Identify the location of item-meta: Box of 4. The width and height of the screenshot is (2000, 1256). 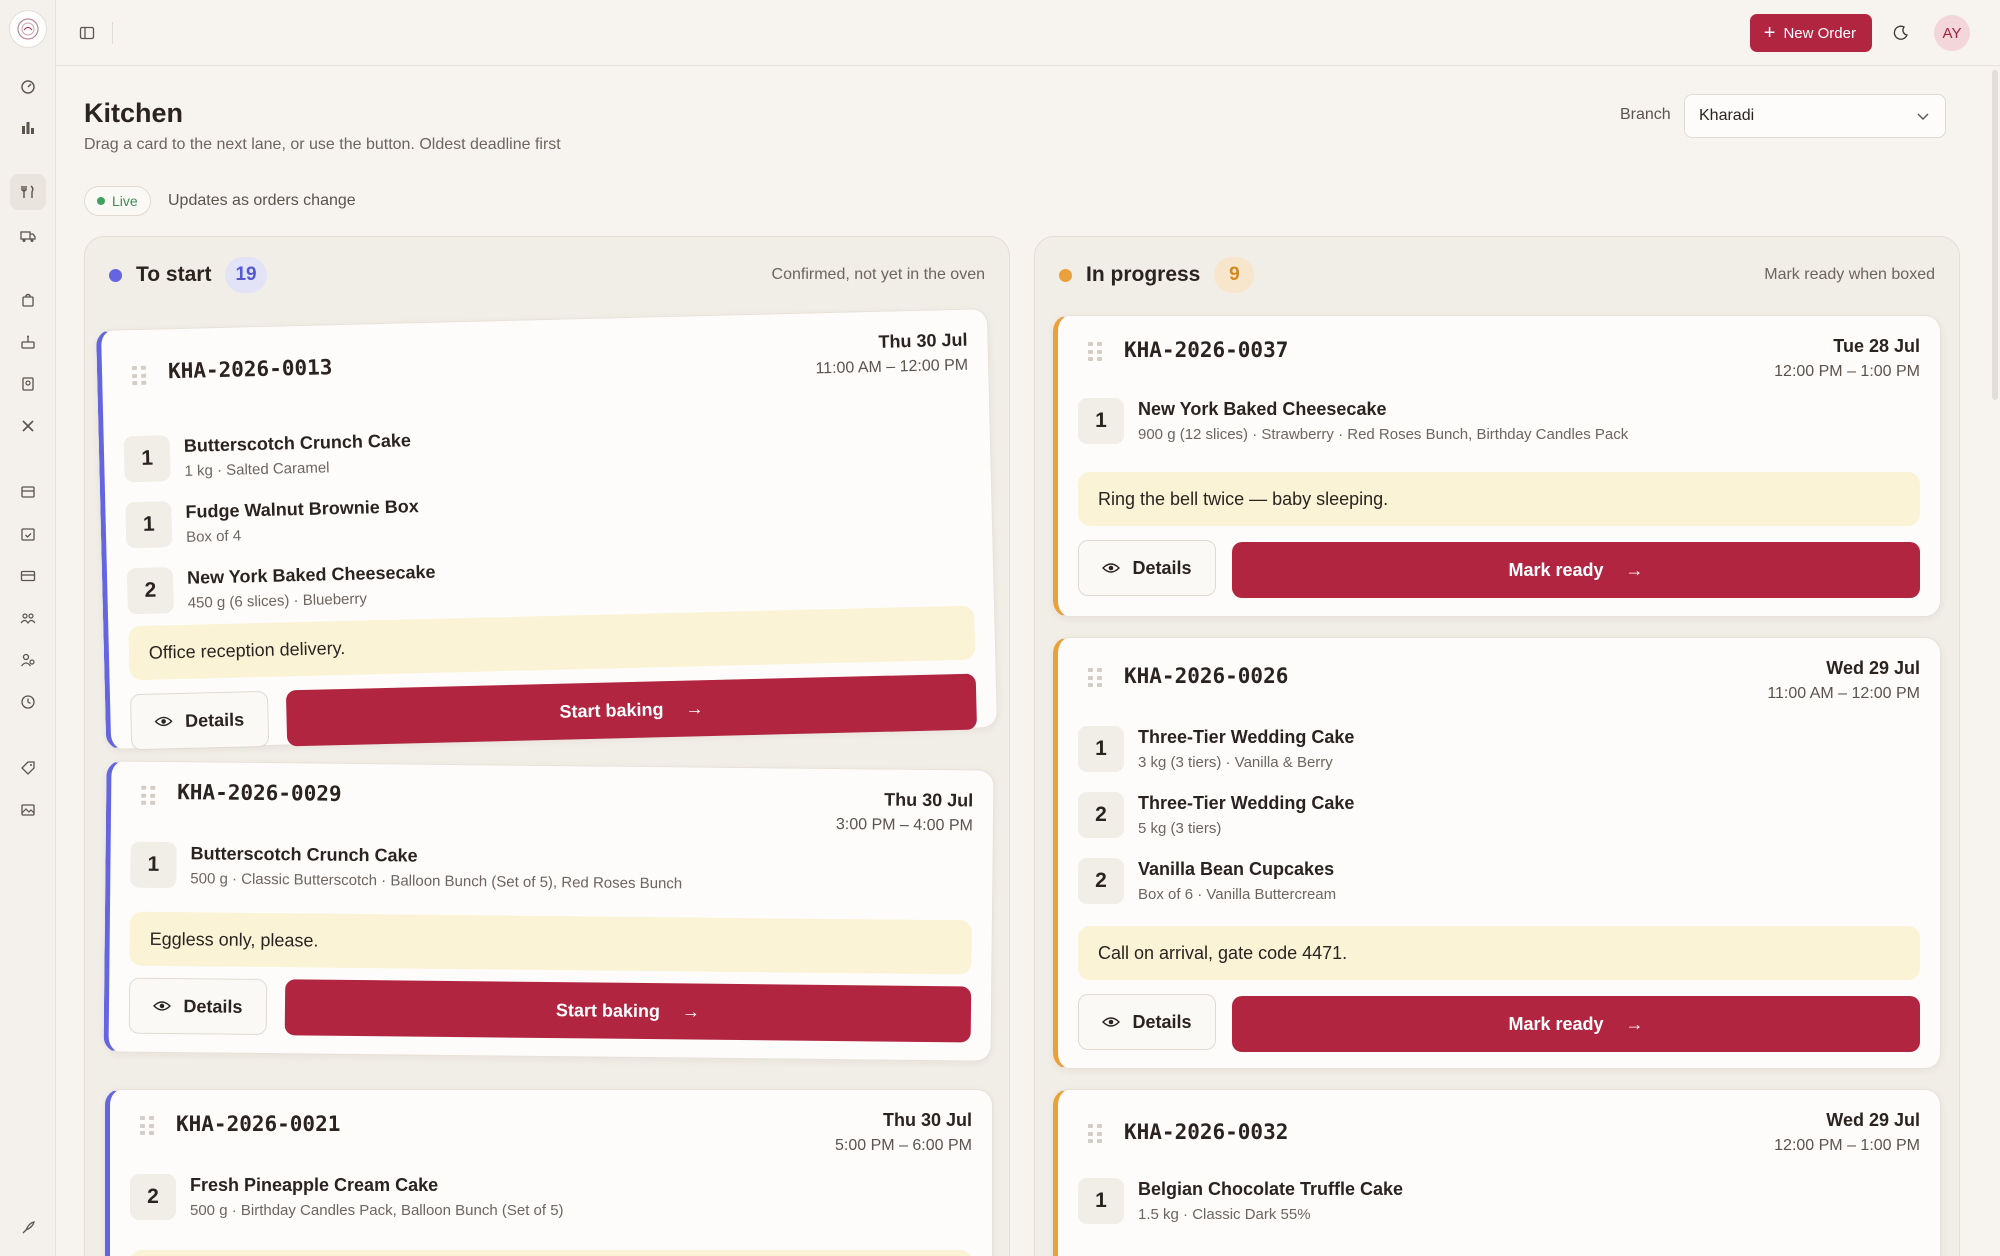
(213, 536).